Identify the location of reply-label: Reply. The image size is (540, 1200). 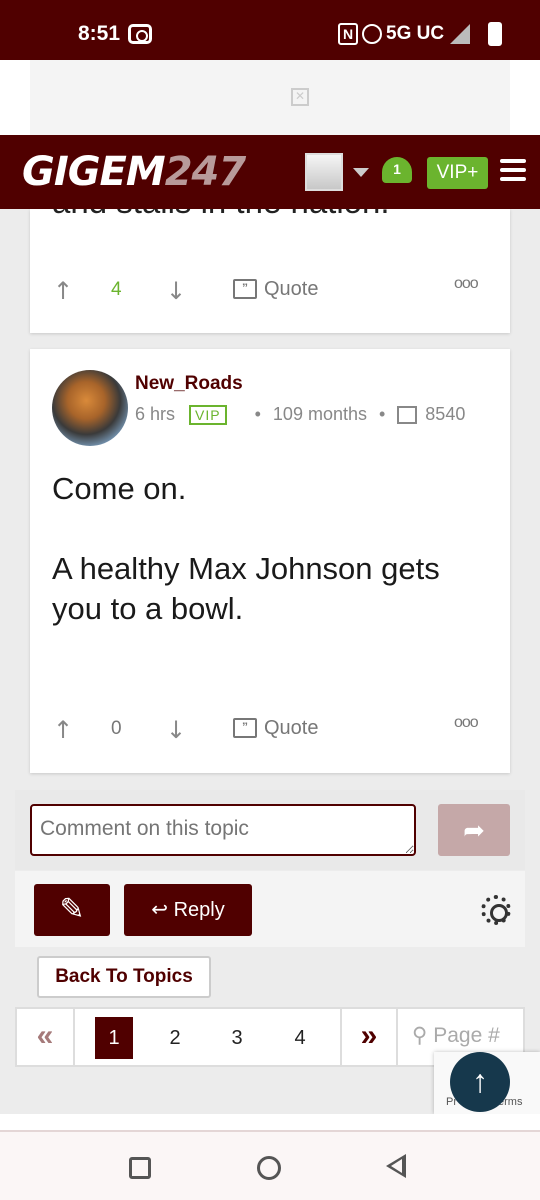
(199, 910).